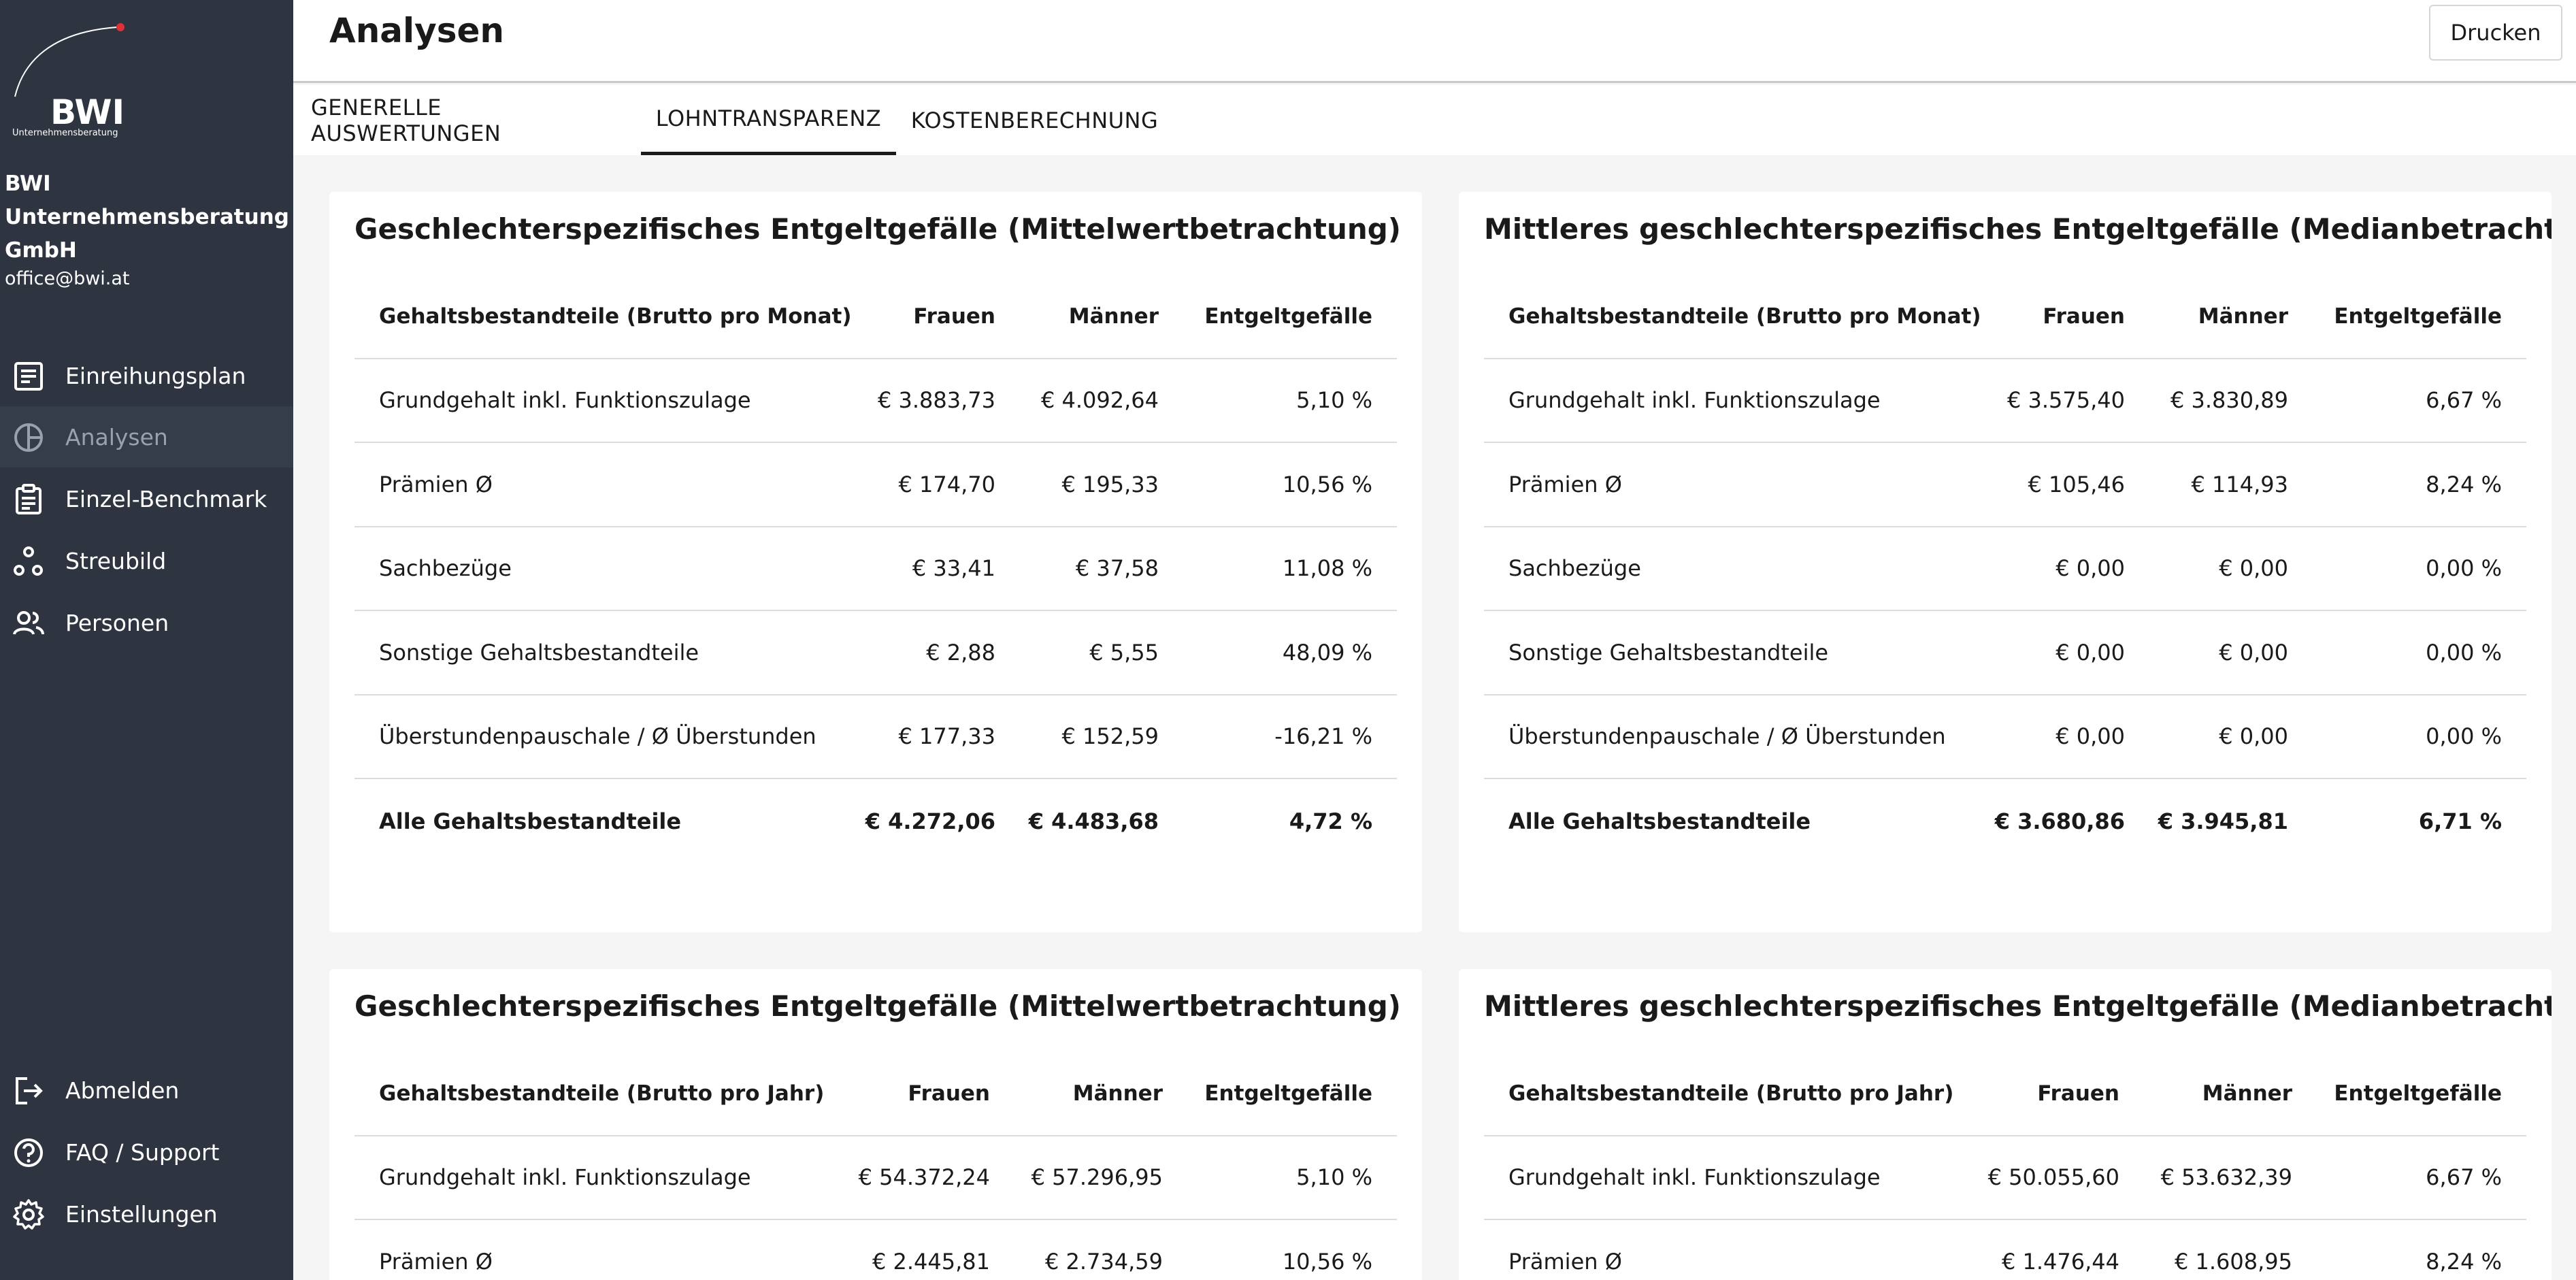 The width and height of the screenshot is (2576, 1280). Describe the element at coordinates (2223, 821) in the screenshot. I see `cell-maenner: € 3.945,81` at that location.